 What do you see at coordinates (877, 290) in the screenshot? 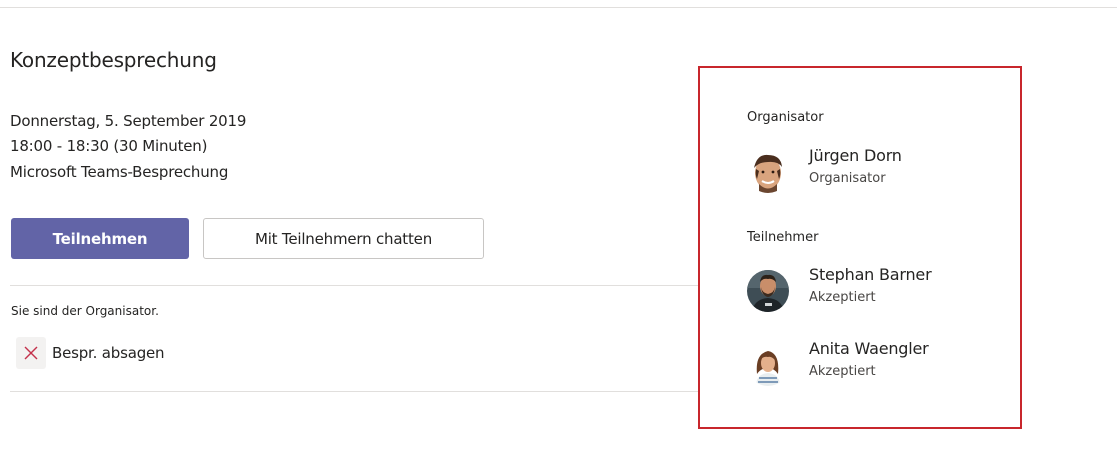
I see `participant-item: Stephan Barner Akzeptiert` at bounding box center [877, 290].